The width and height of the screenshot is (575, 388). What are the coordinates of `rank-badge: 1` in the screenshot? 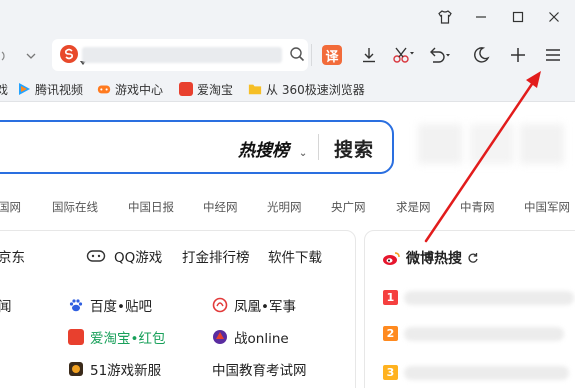 It's located at (390, 297).